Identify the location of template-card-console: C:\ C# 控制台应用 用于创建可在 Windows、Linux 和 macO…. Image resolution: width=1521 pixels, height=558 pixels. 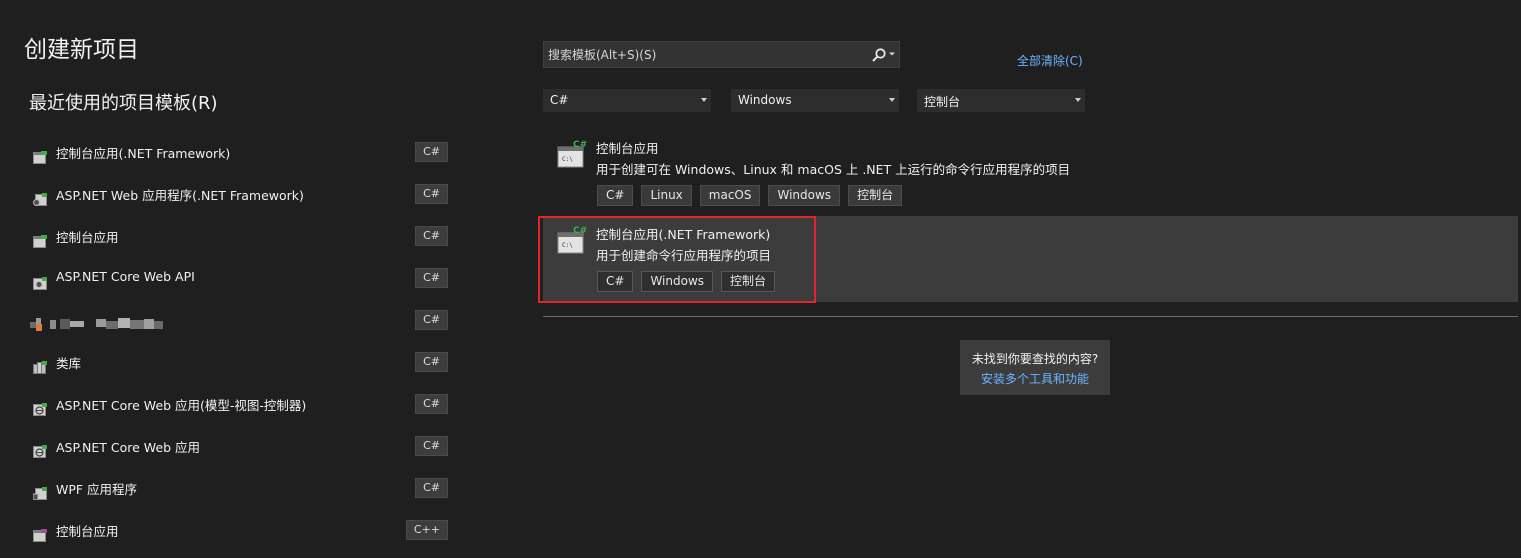
(1030, 173).